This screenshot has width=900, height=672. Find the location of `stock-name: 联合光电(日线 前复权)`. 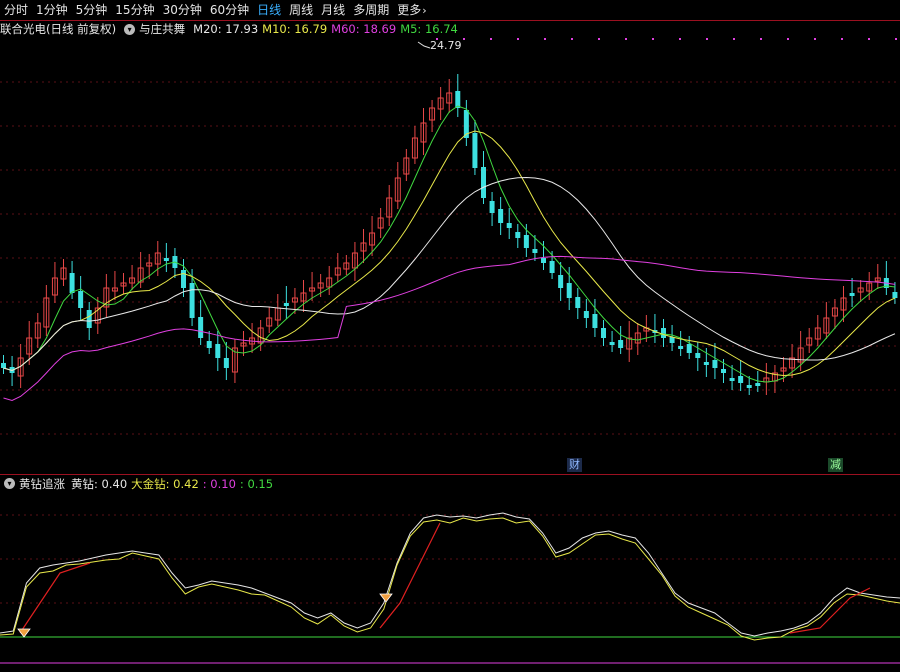

stock-name: 联合光电(日线 前复权) is located at coordinates (58, 29).